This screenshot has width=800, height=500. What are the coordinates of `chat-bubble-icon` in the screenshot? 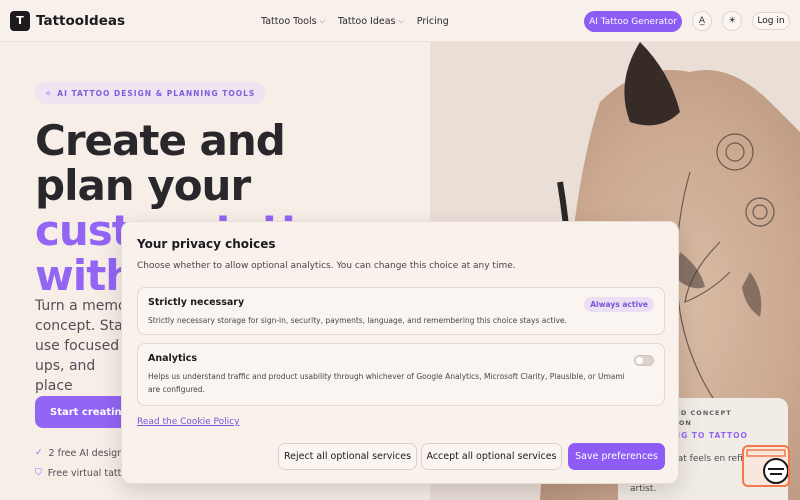 It's located at (767, 466).